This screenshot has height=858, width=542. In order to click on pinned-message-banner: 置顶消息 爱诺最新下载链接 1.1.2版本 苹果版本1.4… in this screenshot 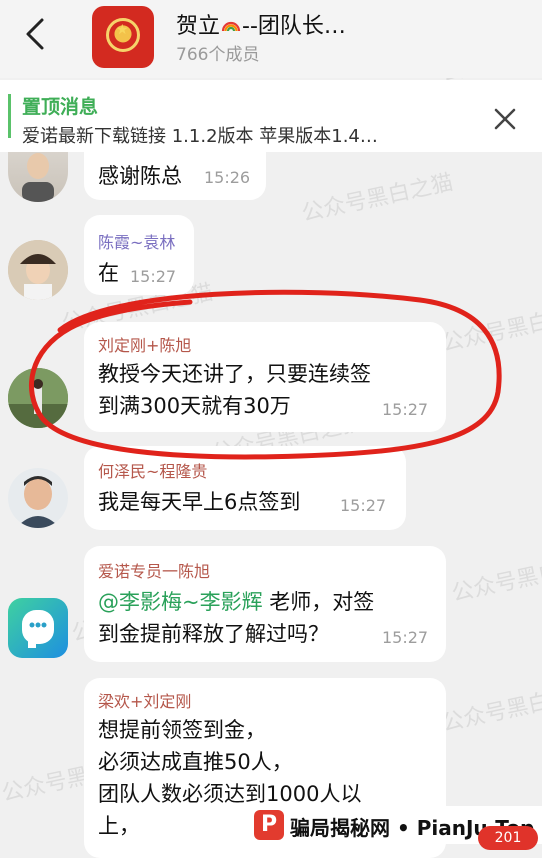, I will do `click(271, 116)`.